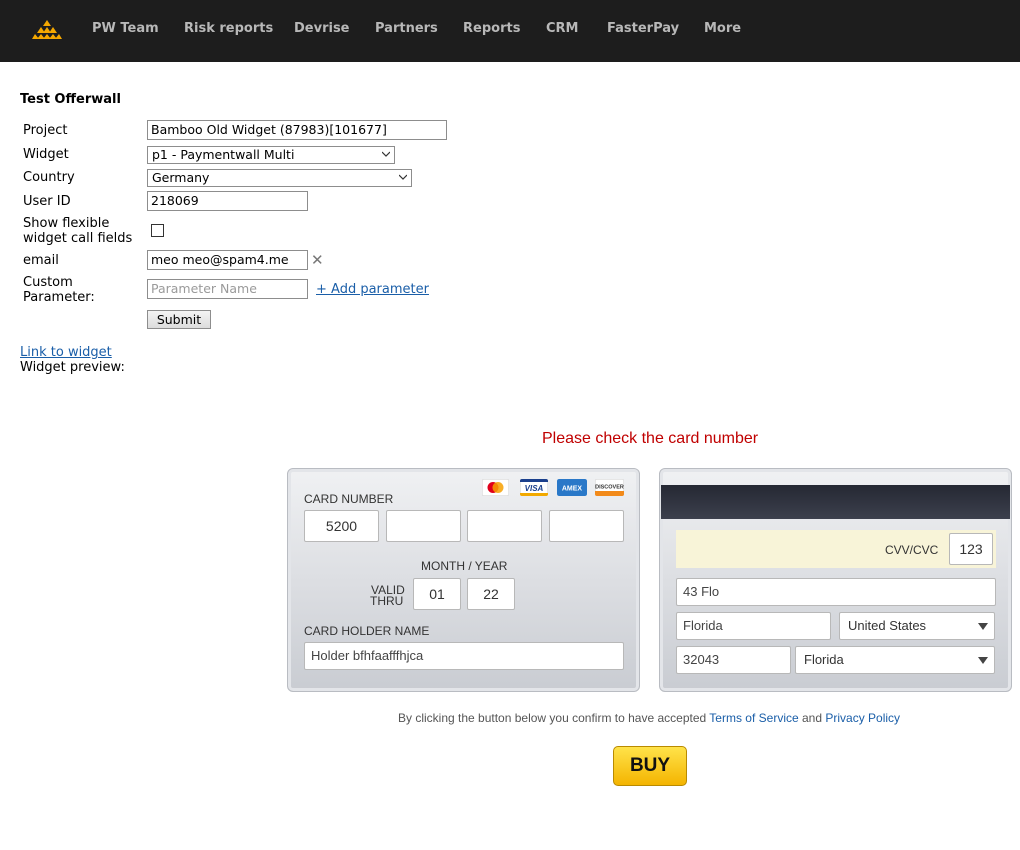  I want to click on billing-country-select: United States, so click(917, 626).